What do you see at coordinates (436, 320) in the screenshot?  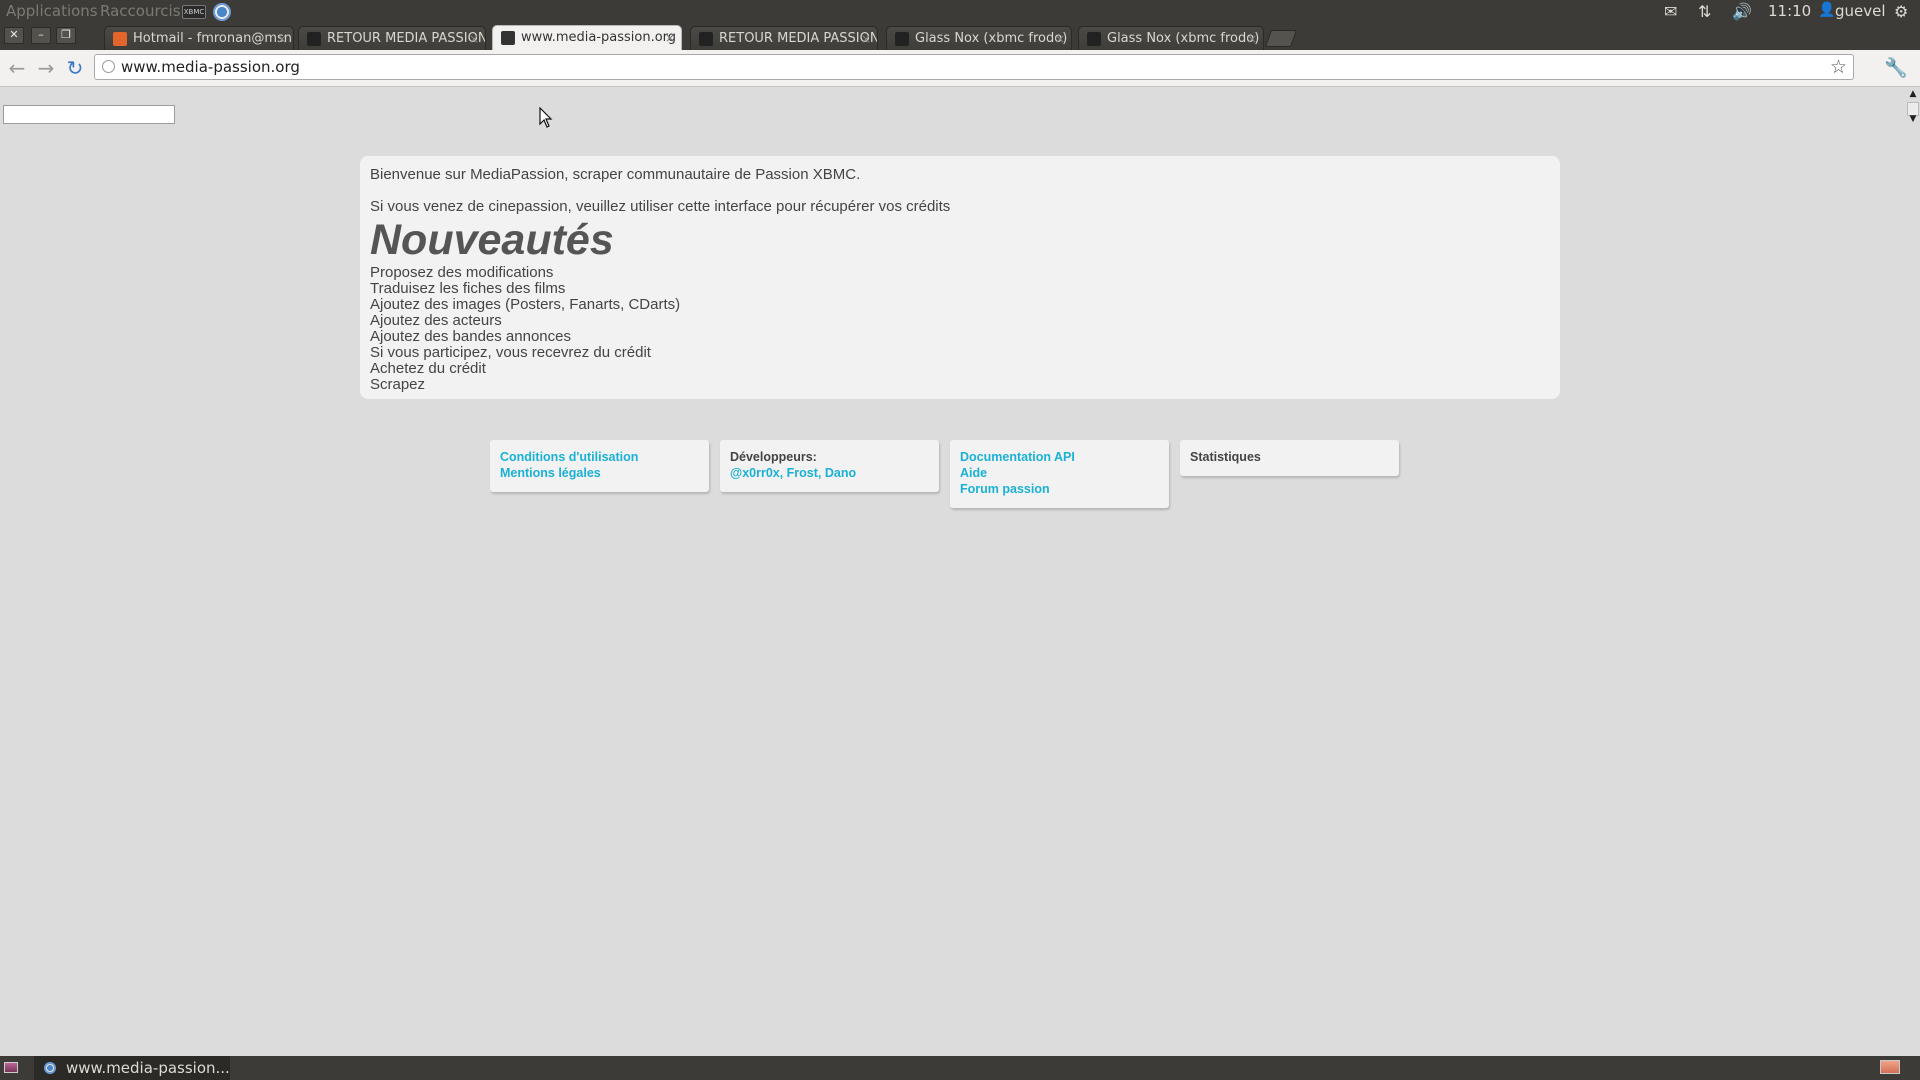 I see `feature-list-item: Ajoutez des acteurs` at bounding box center [436, 320].